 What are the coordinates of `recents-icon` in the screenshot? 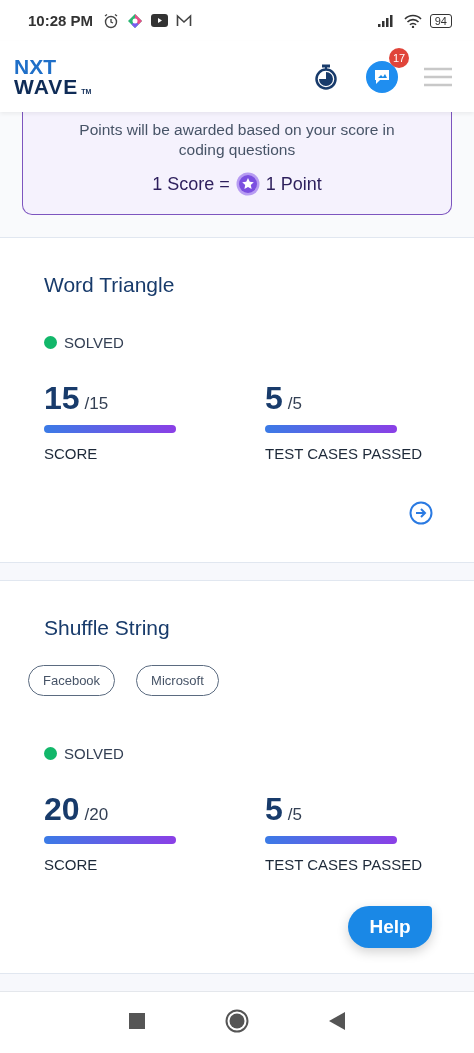 It's located at (137, 1020).